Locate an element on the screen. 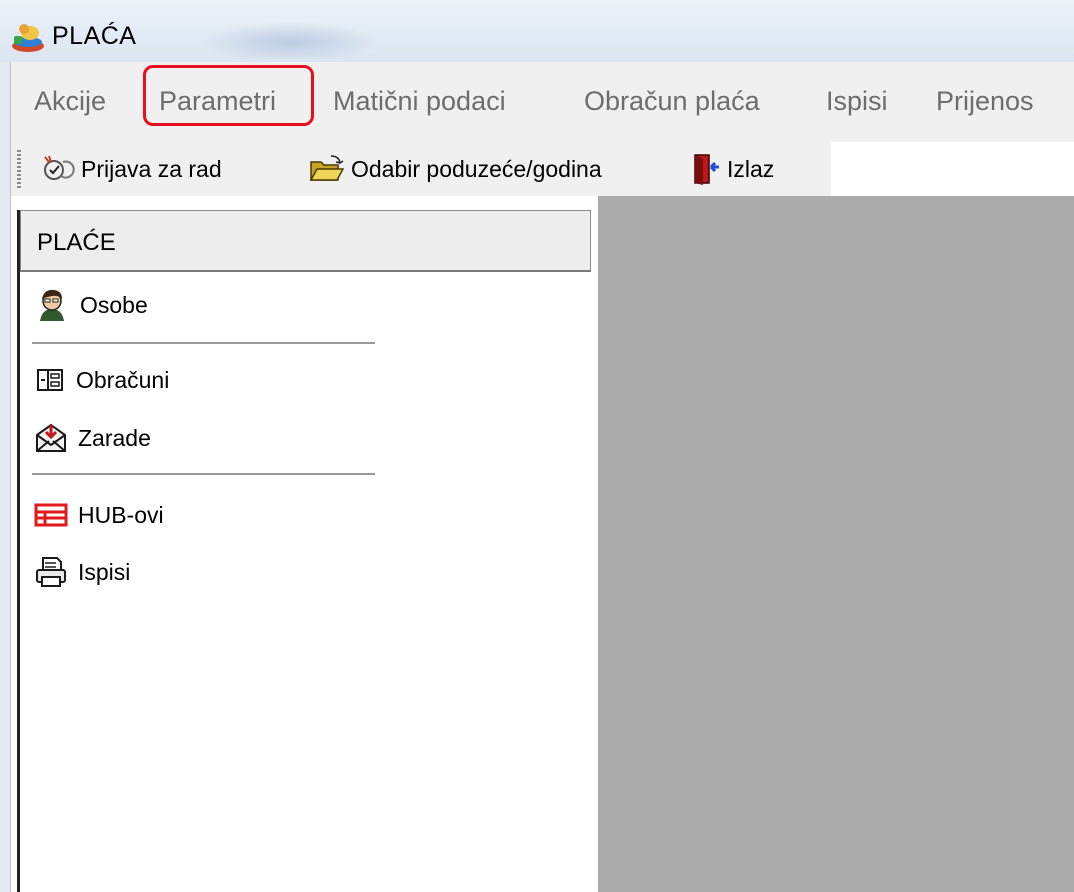 This screenshot has height=892, width=1074. nav-item-osobe: Osobe is located at coordinates (91, 305).